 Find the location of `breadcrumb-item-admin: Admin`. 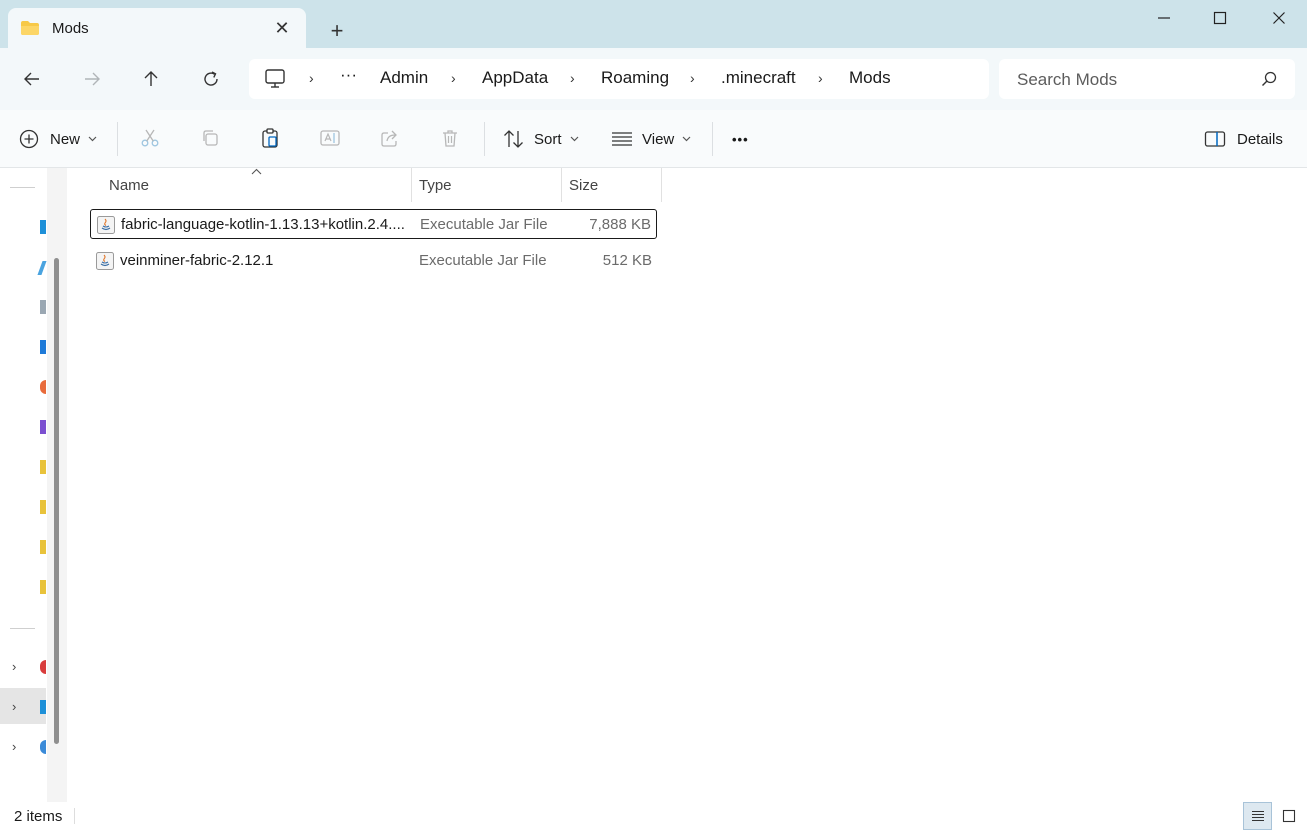

breadcrumb-item-admin: Admin is located at coordinates (404, 78).